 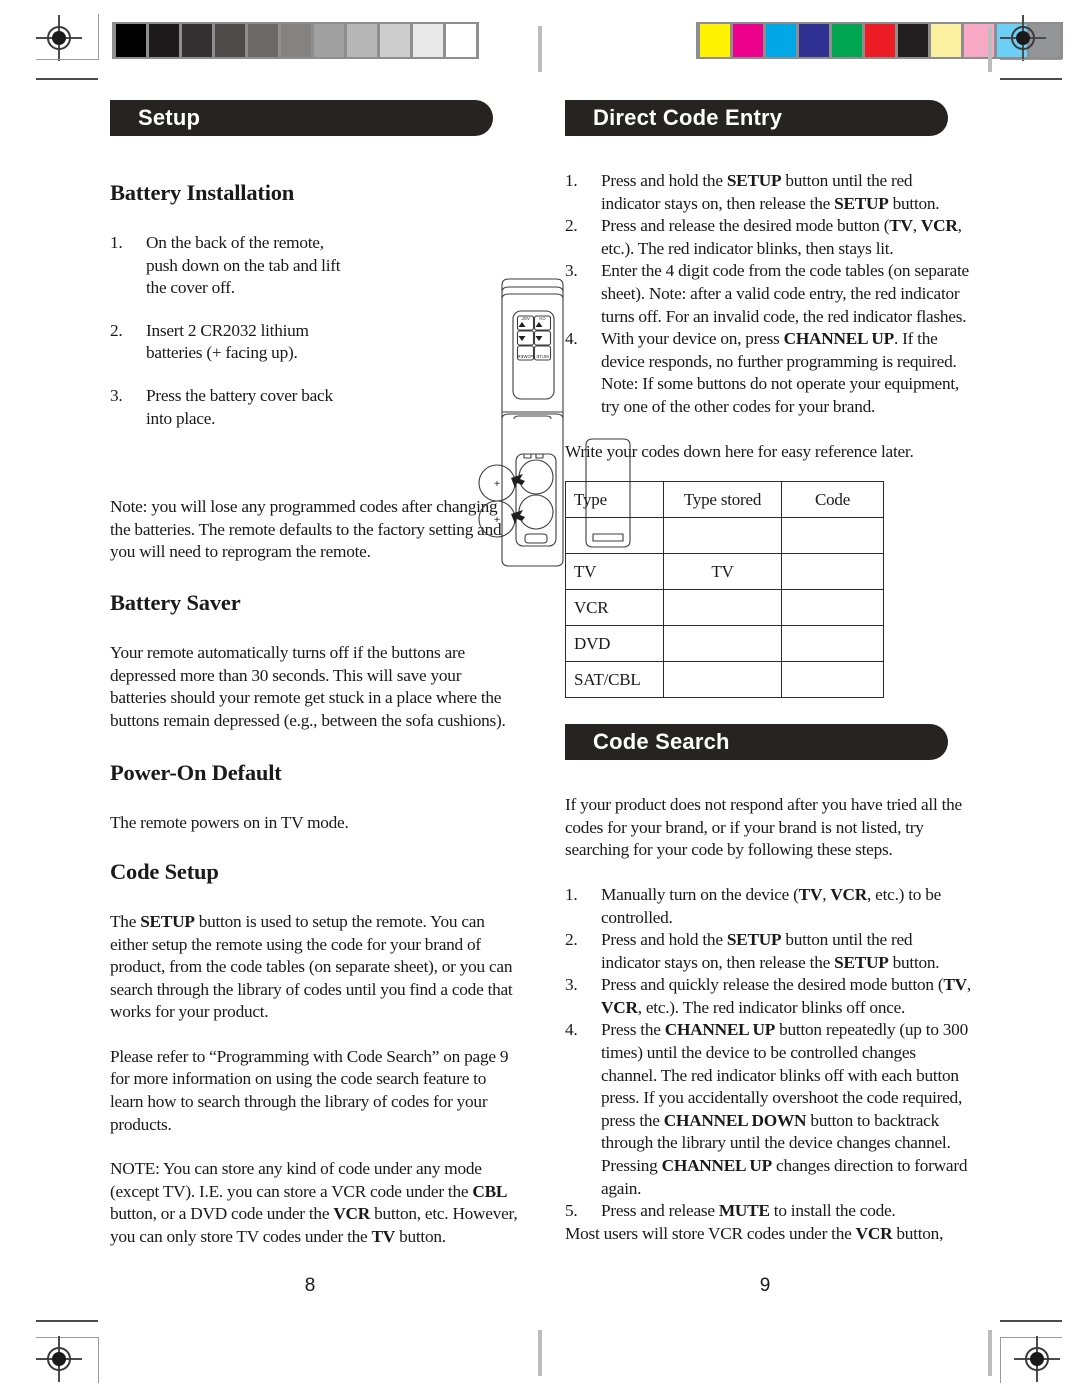 What do you see at coordinates (722, 500) in the screenshot?
I see `table-header-cell: Type stored` at bounding box center [722, 500].